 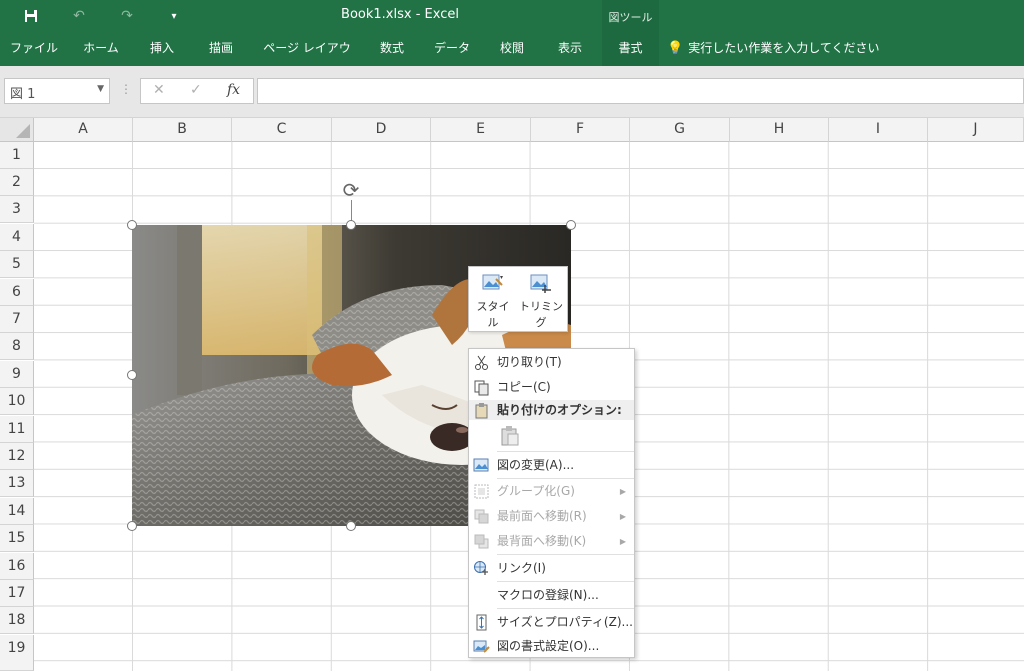 What do you see at coordinates (580, 130) in the screenshot?
I see `column-header: F` at bounding box center [580, 130].